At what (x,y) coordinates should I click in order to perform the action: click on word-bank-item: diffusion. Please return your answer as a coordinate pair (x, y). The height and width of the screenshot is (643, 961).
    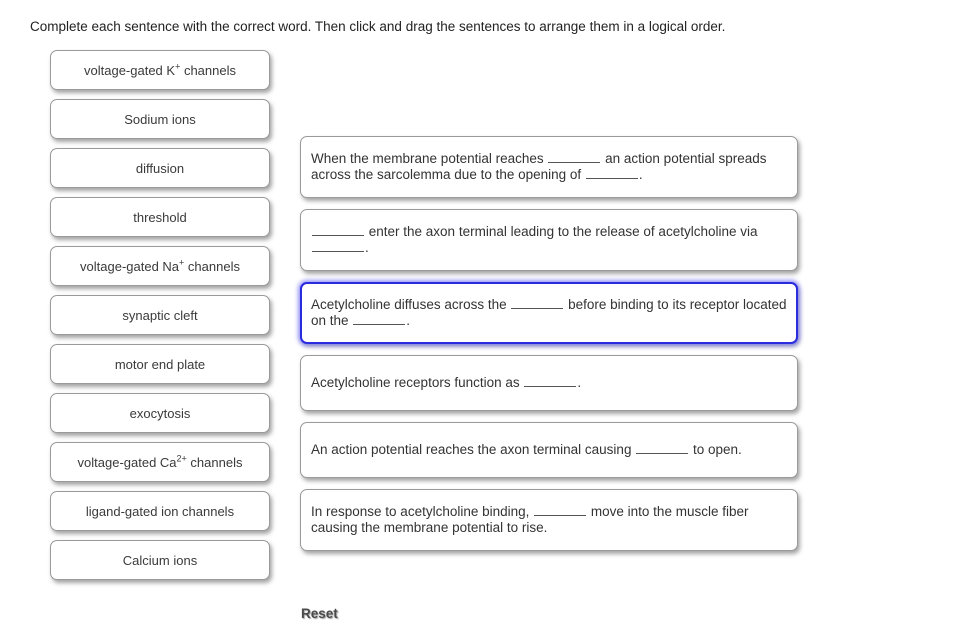
    Looking at the image, I should click on (160, 168).